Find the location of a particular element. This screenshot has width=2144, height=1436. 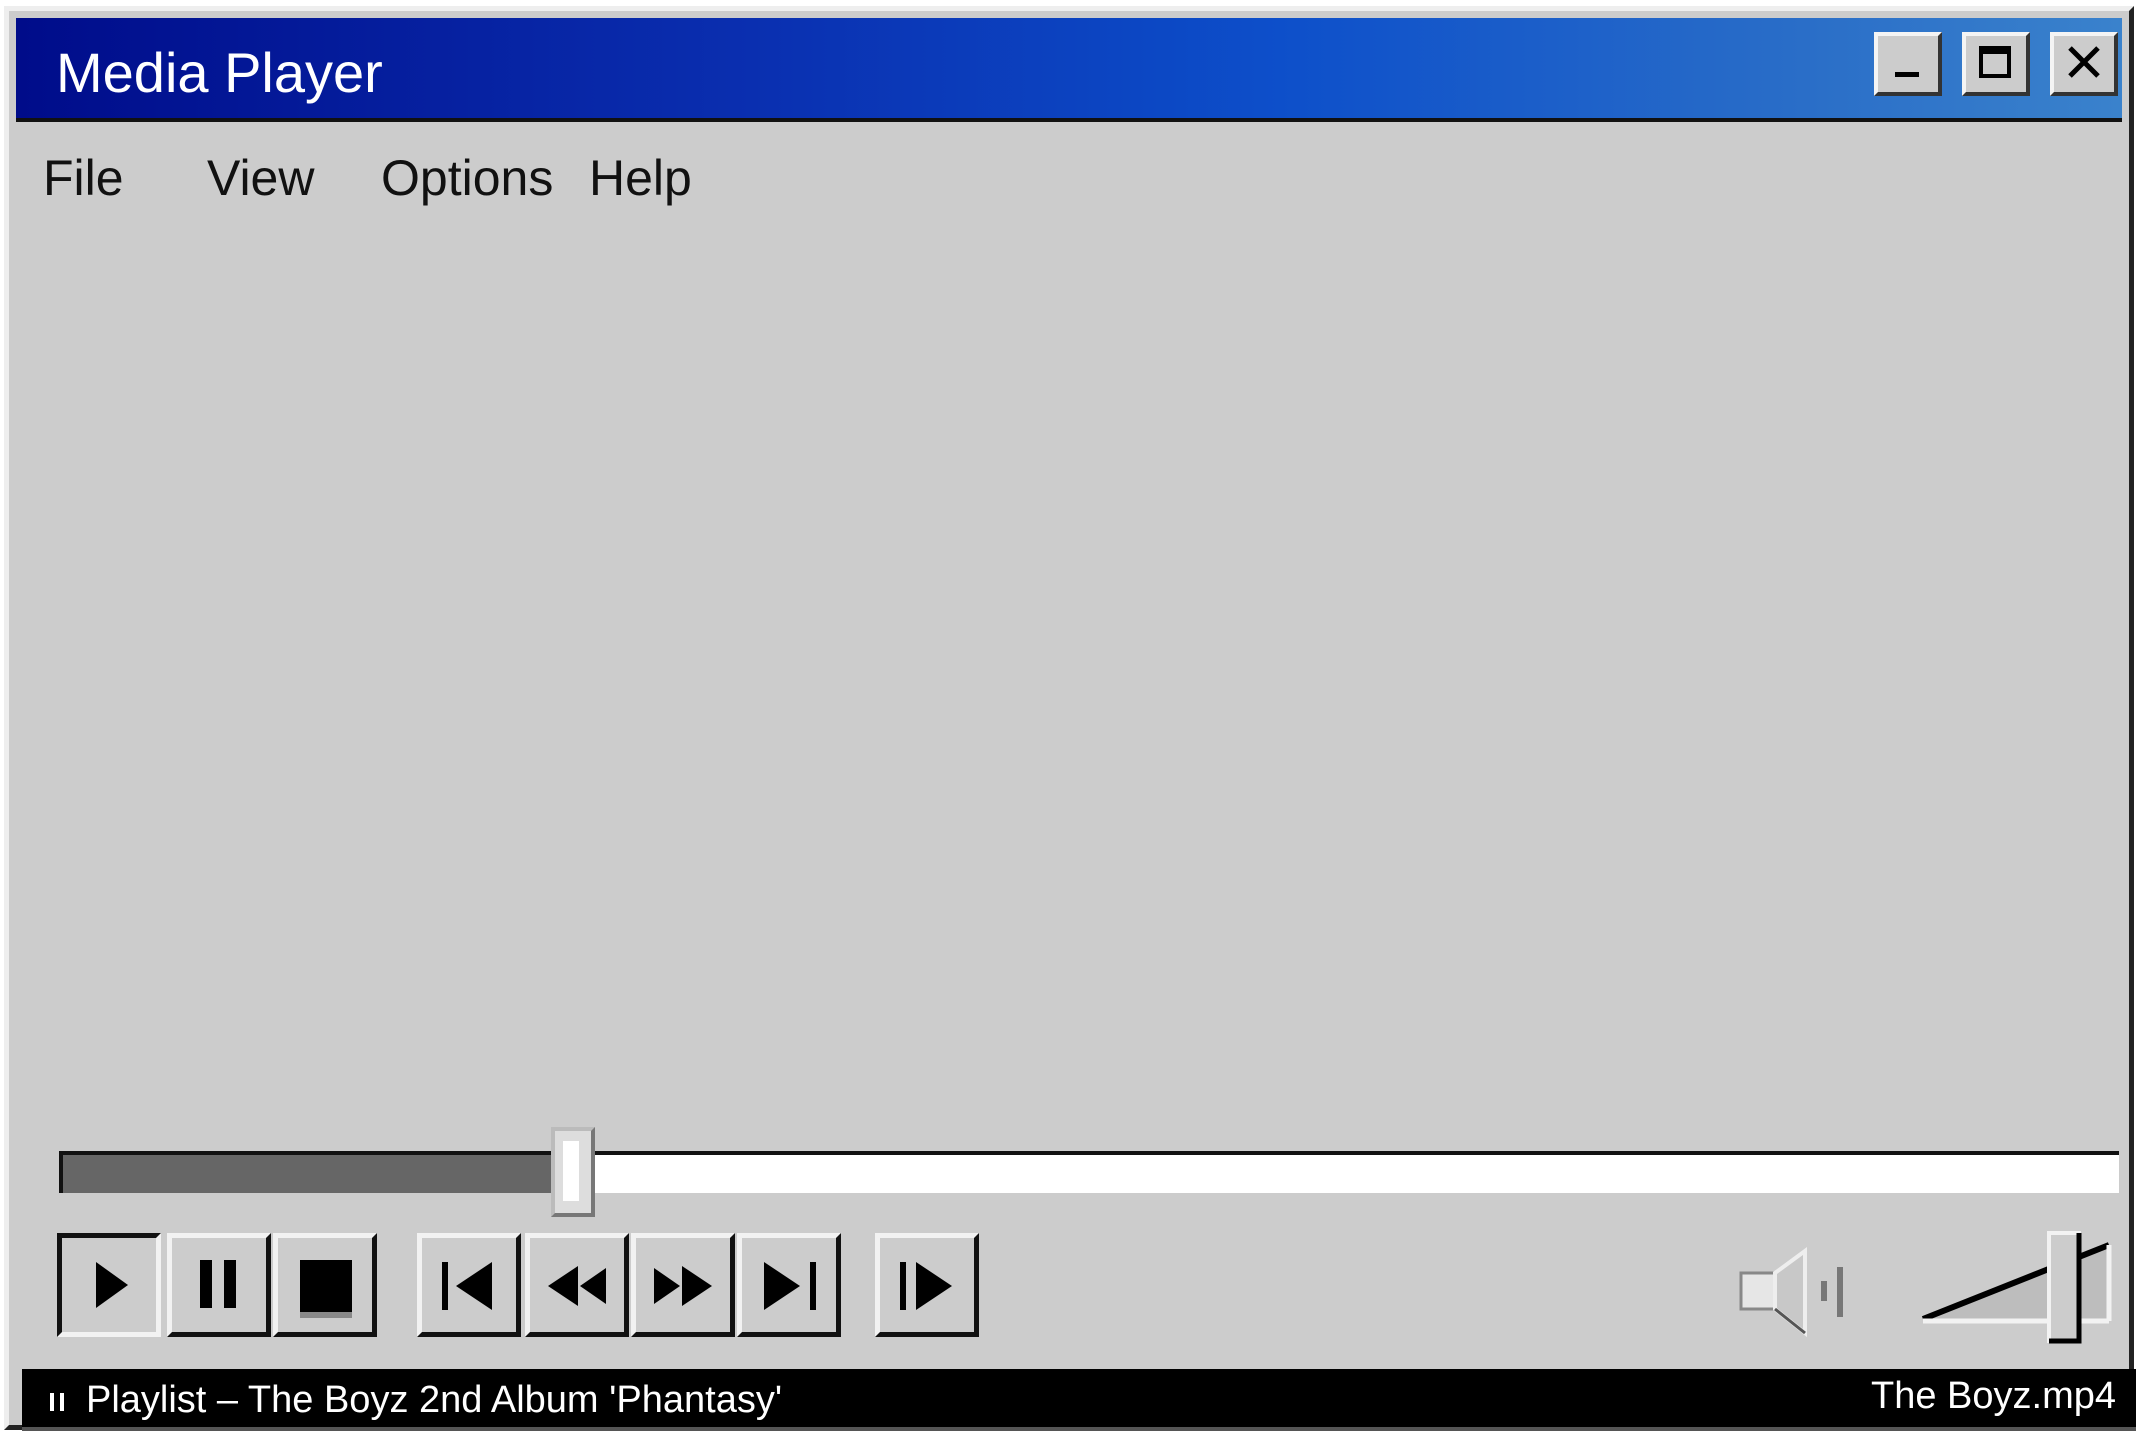

volume-slider is located at coordinates (2019, 1291).